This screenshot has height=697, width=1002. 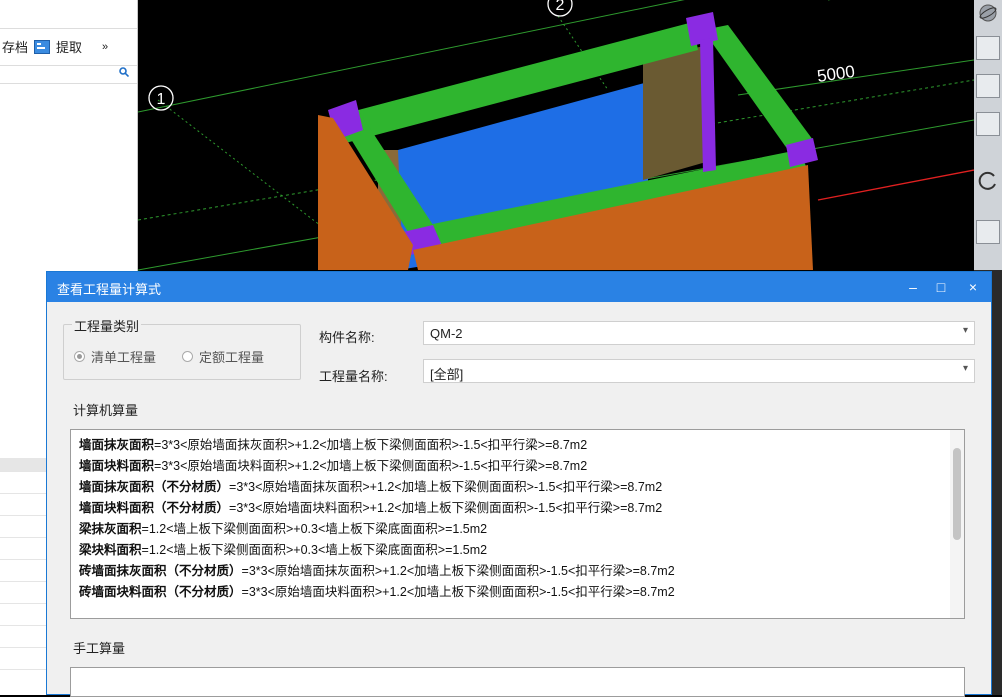 What do you see at coordinates (988, 180) in the screenshot?
I see `rotate-icon` at bounding box center [988, 180].